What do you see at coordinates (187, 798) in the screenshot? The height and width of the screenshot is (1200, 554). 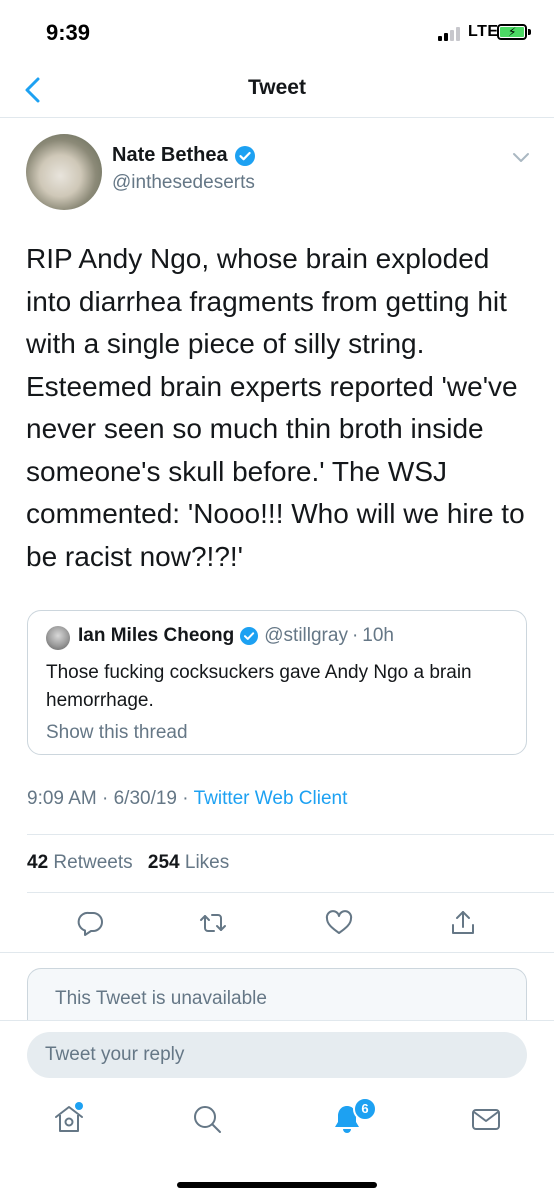 I see `tweet-timestamp: 9:09 AM · 6/30/19 · Twitter Web Client` at bounding box center [187, 798].